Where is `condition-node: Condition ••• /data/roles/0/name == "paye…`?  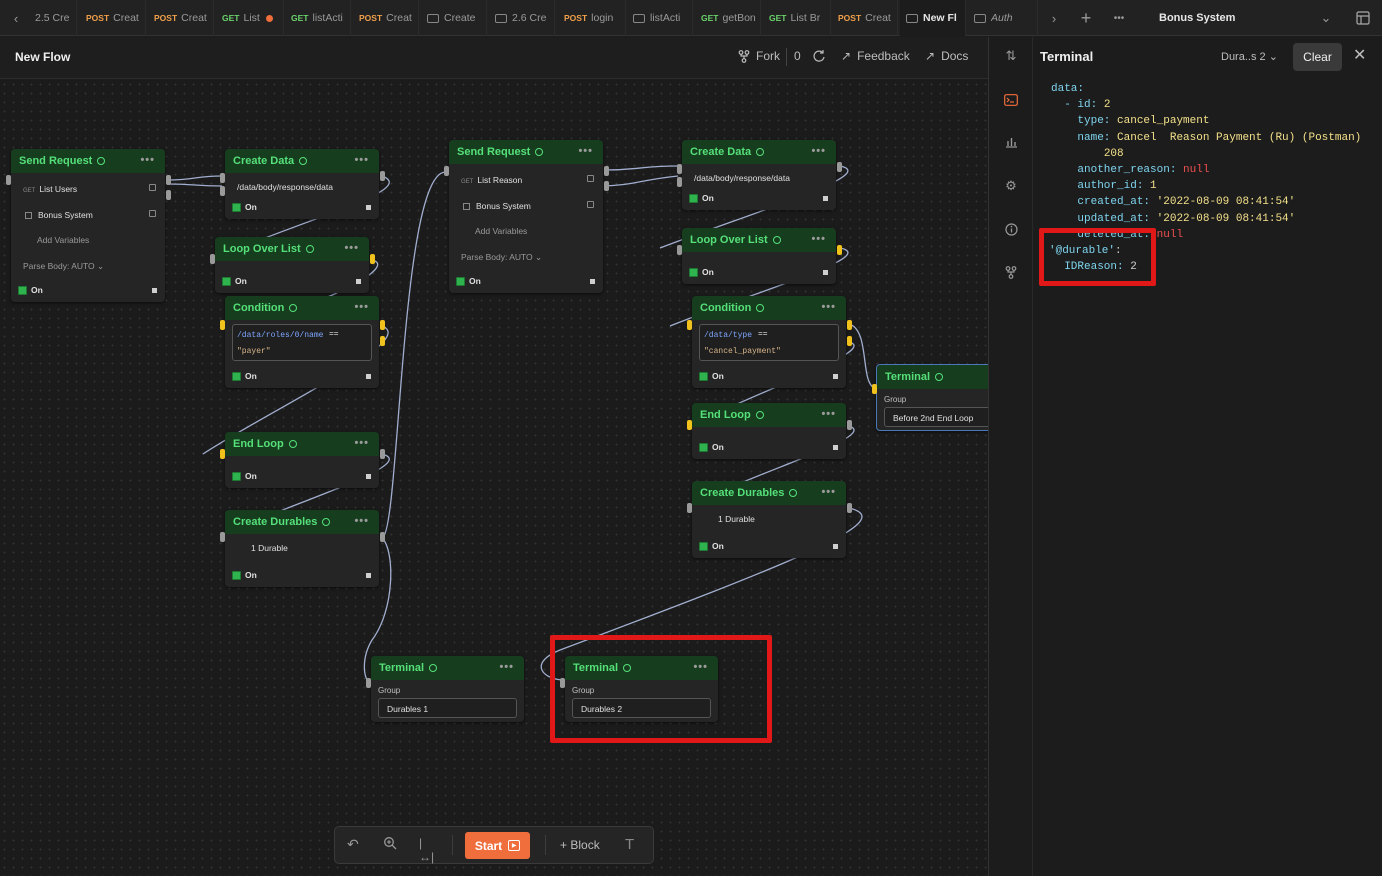 condition-node: Condition ••• /data/roles/0/name == "paye… is located at coordinates (302, 342).